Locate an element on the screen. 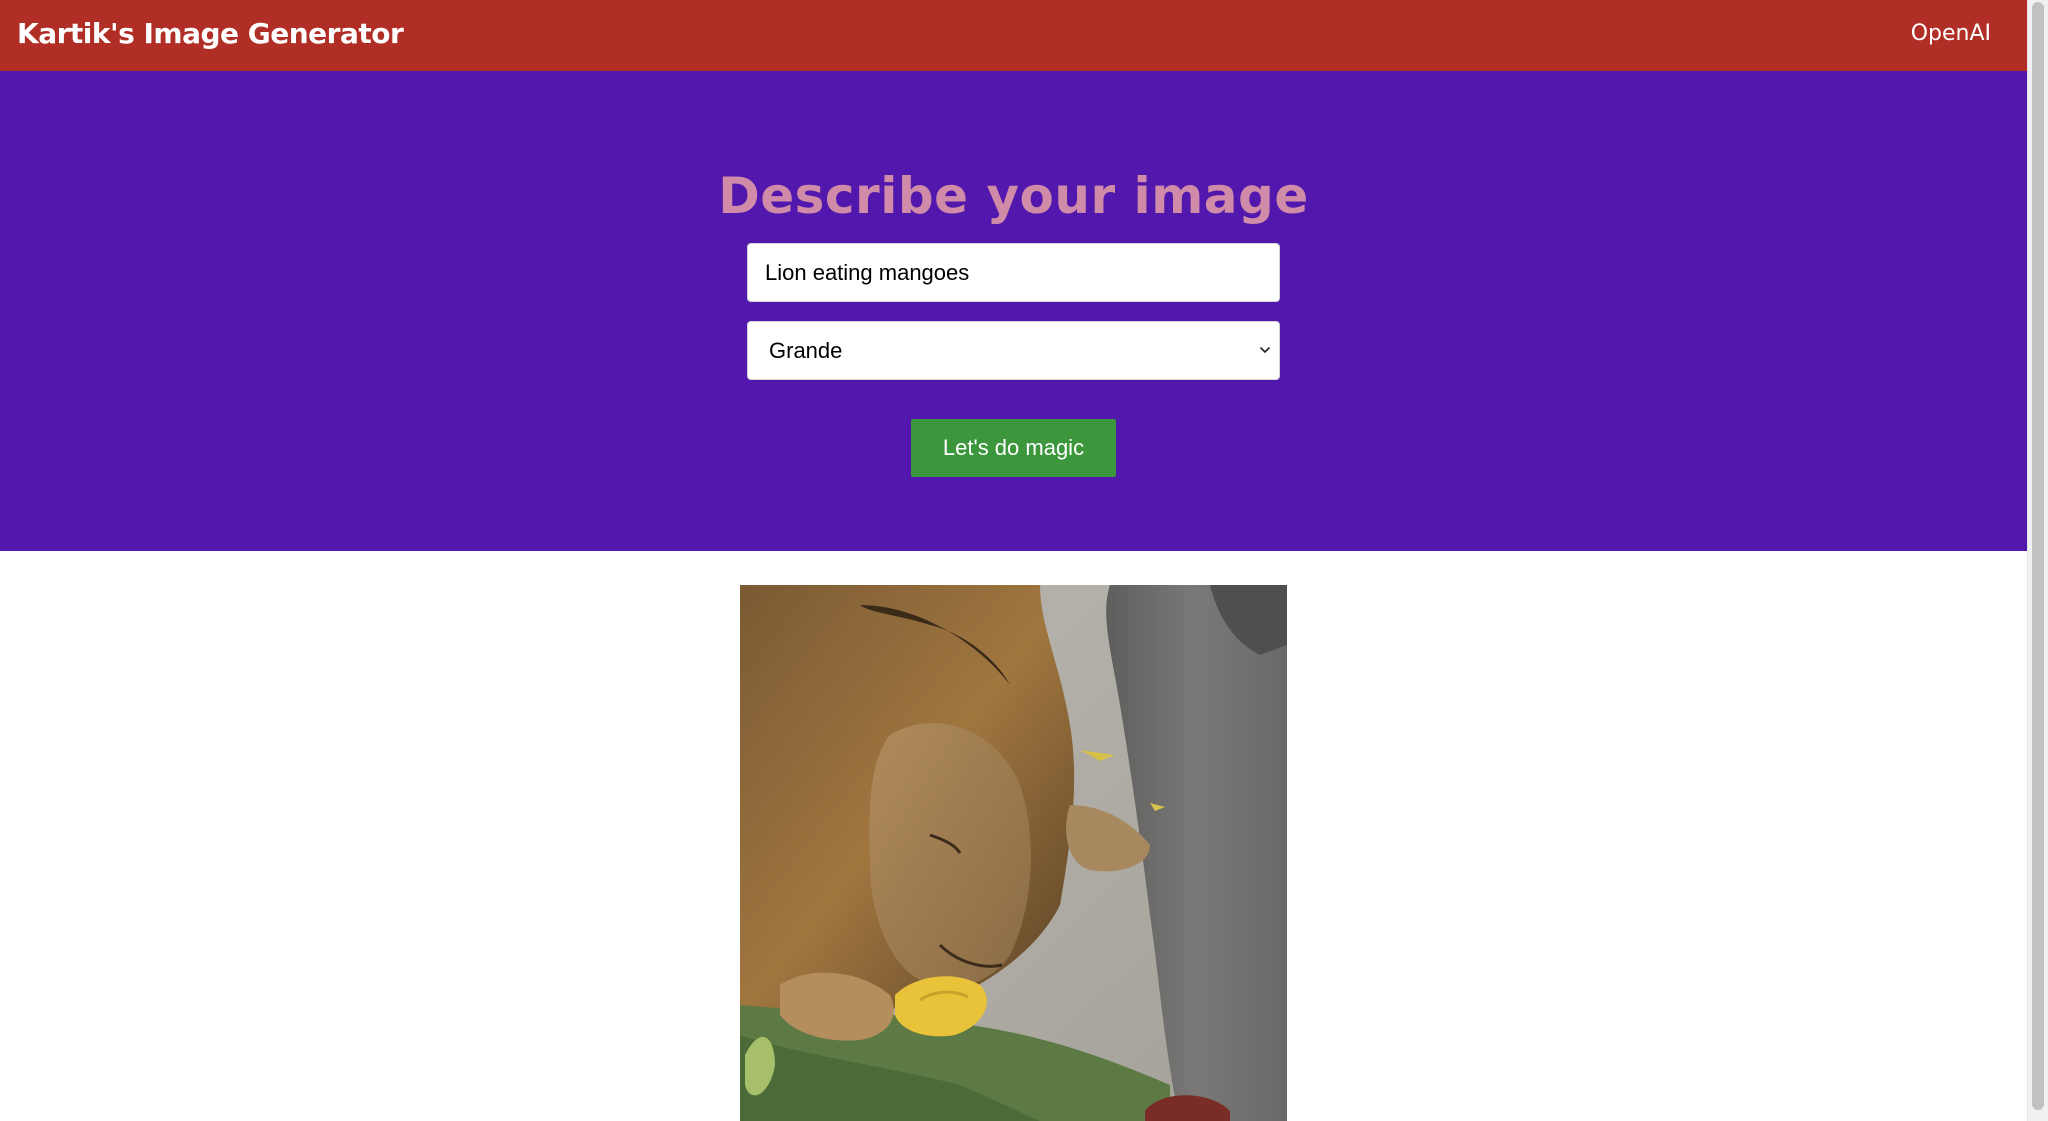 Image resolution: width=2048 pixels, height=1121 pixels. openai-link: OpenAI is located at coordinates (1951, 34).